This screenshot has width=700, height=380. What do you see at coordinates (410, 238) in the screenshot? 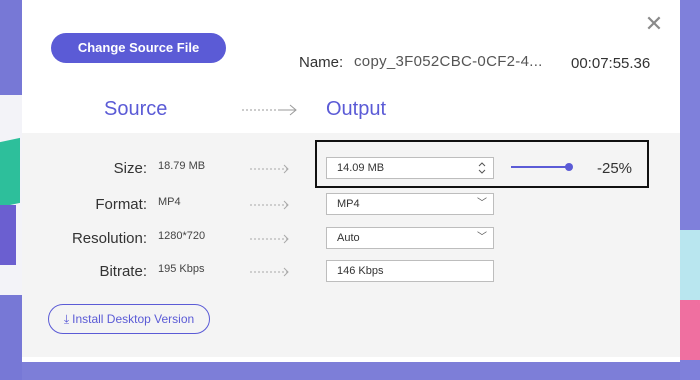
I see `resolution-select: Auto ﹀` at bounding box center [410, 238].